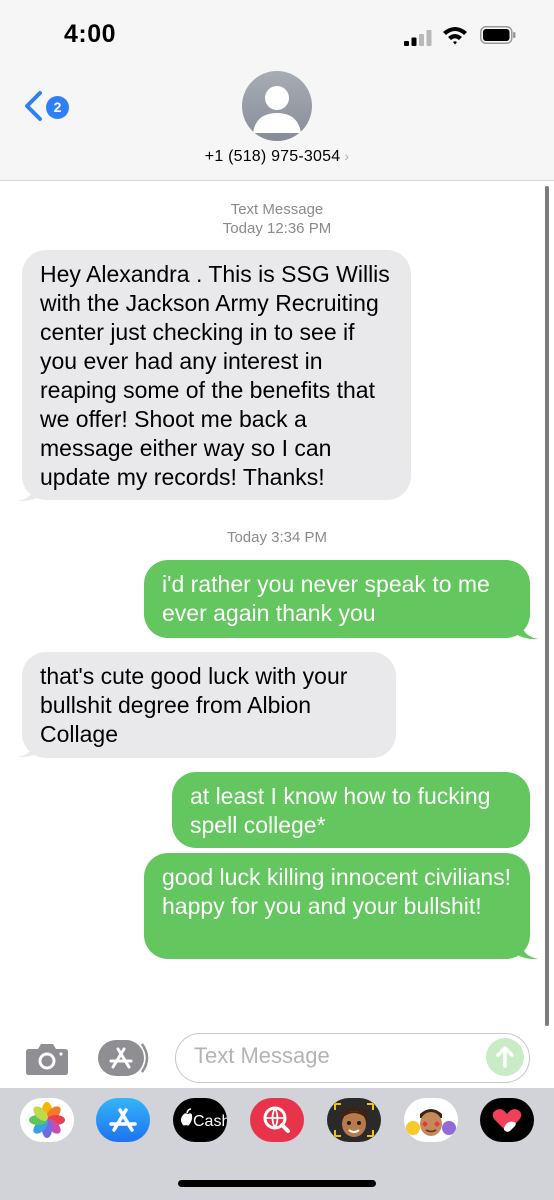 This screenshot has height=1200, width=554. I want to click on contact-number: +1 (518) 975-3054 ›, so click(277, 157).